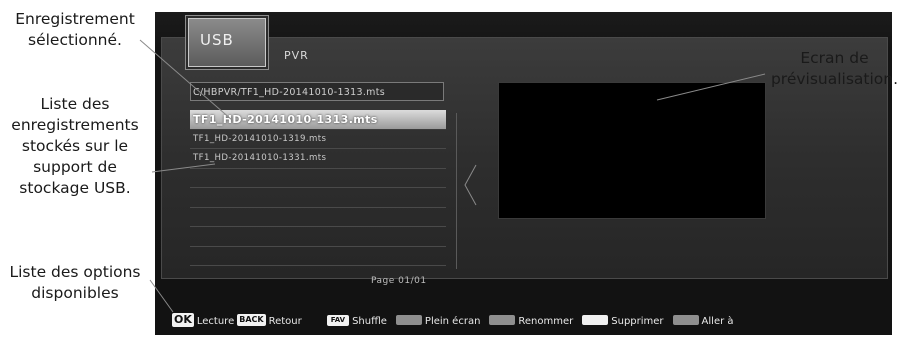 Image resolution: width=901 pixels, height=337 pixels. What do you see at coordinates (75, 293) in the screenshot?
I see `annotation-line: disponibles` at bounding box center [75, 293].